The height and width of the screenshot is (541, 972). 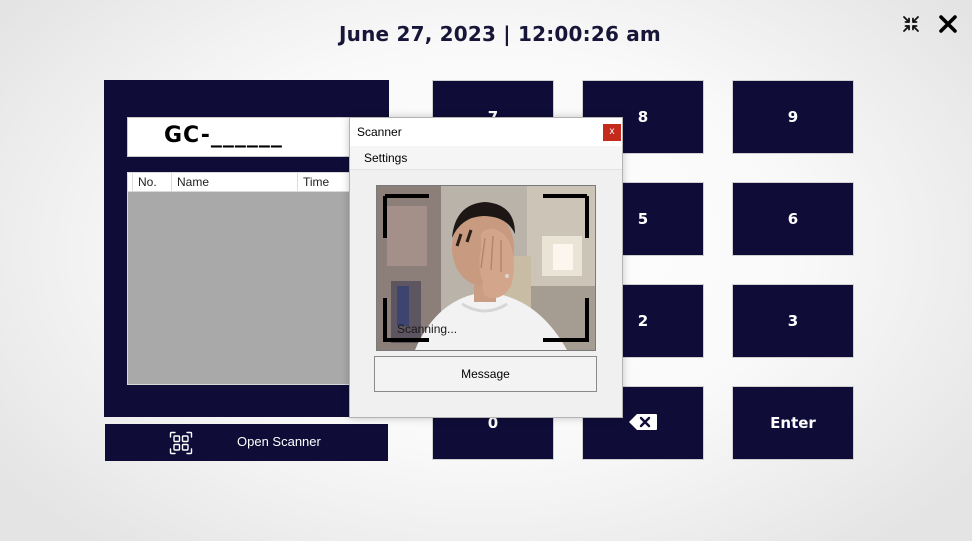 I want to click on key-3: 3, so click(x=793, y=321).